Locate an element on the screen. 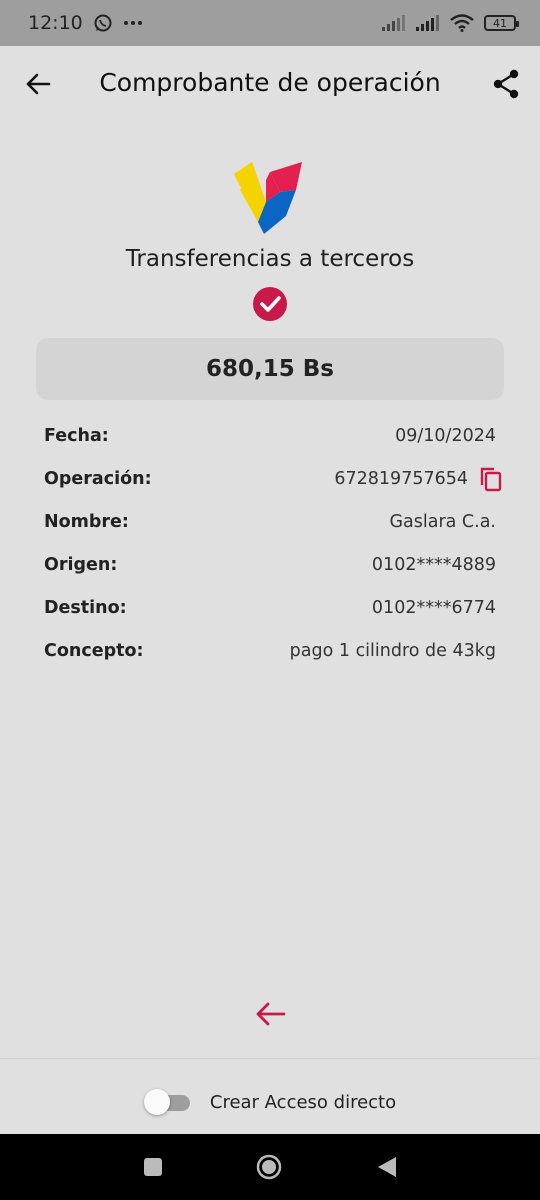 The height and width of the screenshot is (1200, 540). shortcut-label: Crear Acceso directo is located at coordinates (303, 1102).